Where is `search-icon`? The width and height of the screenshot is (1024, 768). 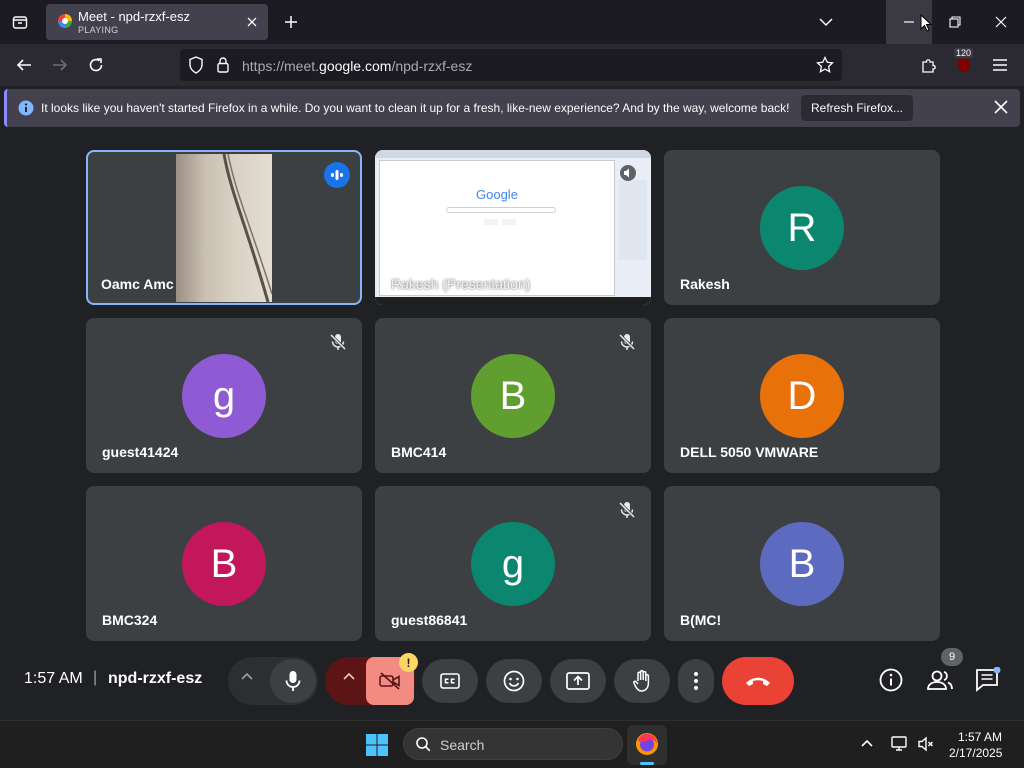
search-icon is located at coordinates (423, 747).